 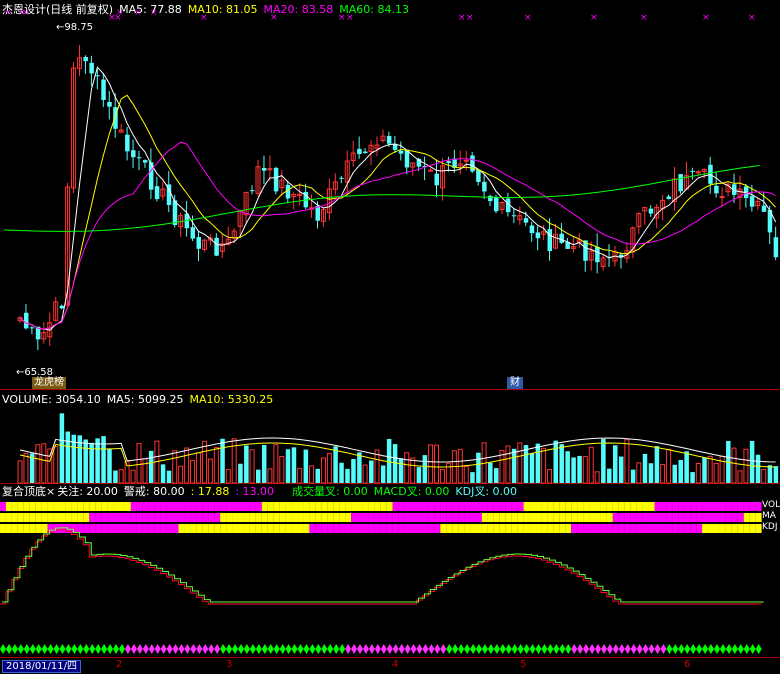 What do you see at coordinates (411, 491) in the screenshot?
I see `macd-cross-label: MACD叉: 0.00` at bounding box center [411, 491].